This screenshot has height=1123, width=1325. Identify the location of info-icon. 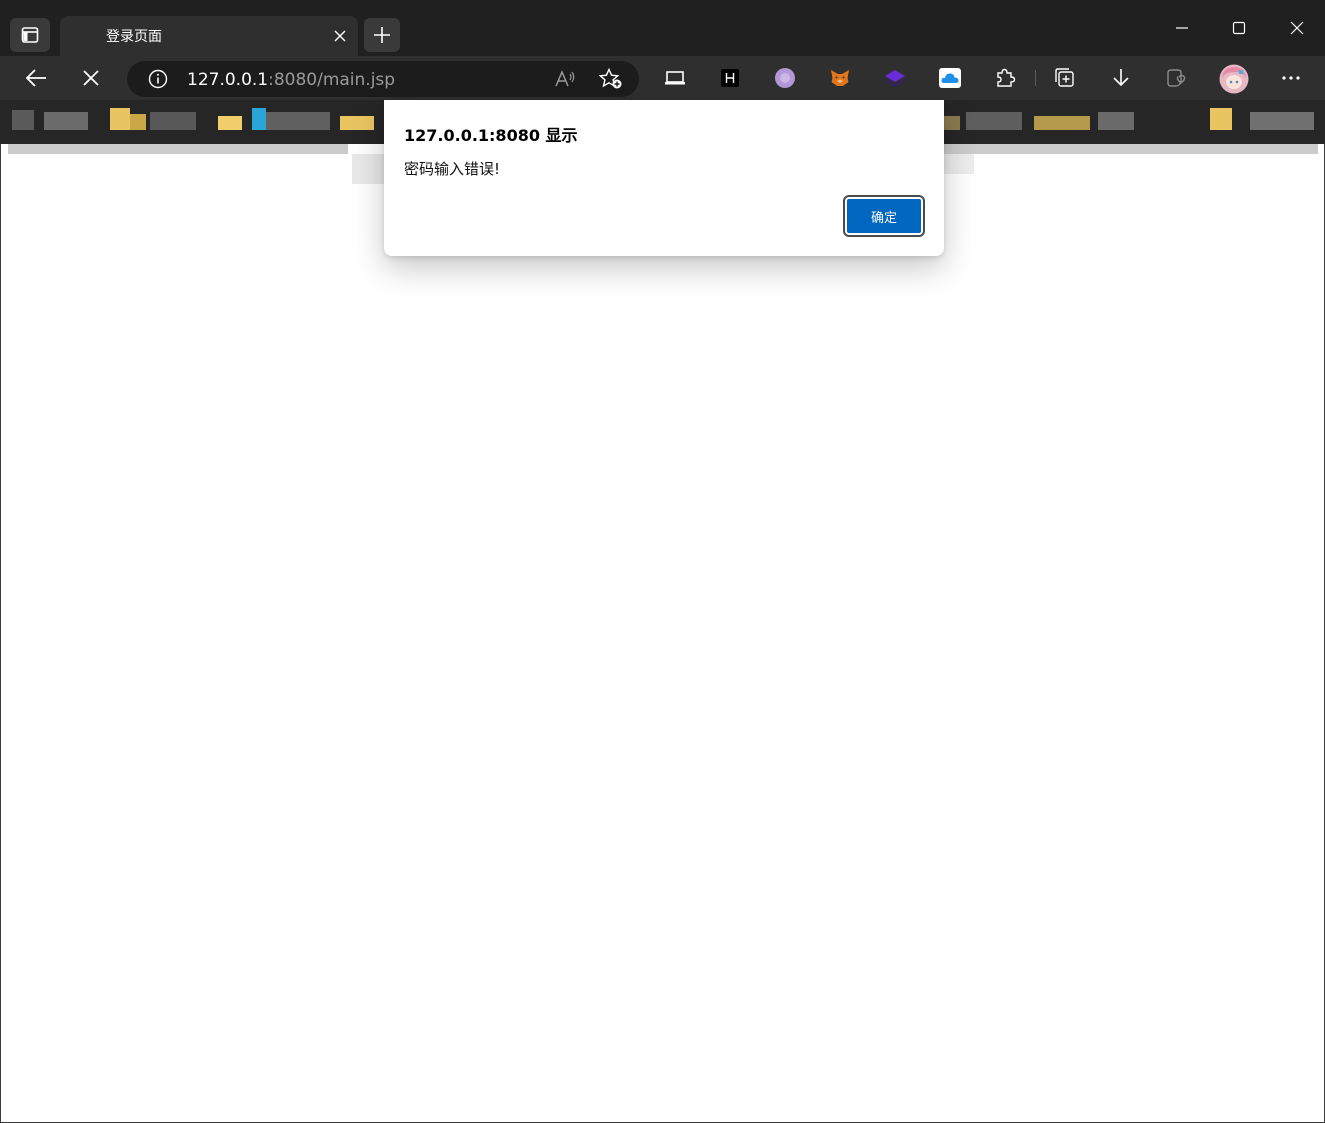
(158, 79).